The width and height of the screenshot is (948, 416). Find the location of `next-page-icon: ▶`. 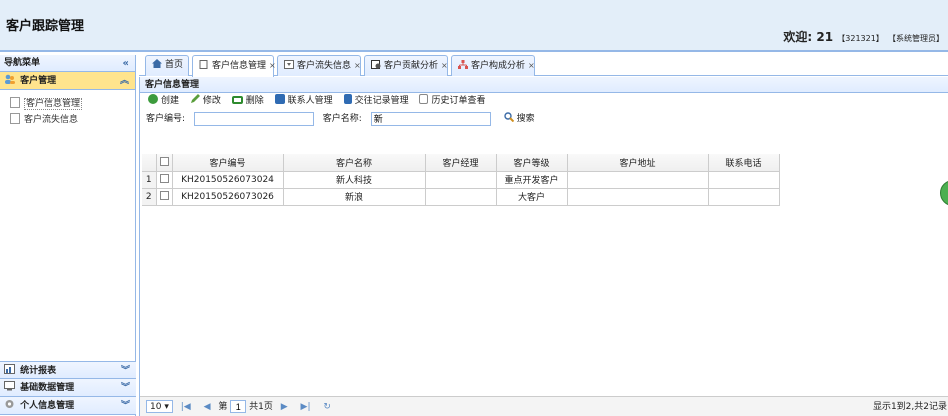

next-page-icon: ▶ is located at coordinates (284, 407).